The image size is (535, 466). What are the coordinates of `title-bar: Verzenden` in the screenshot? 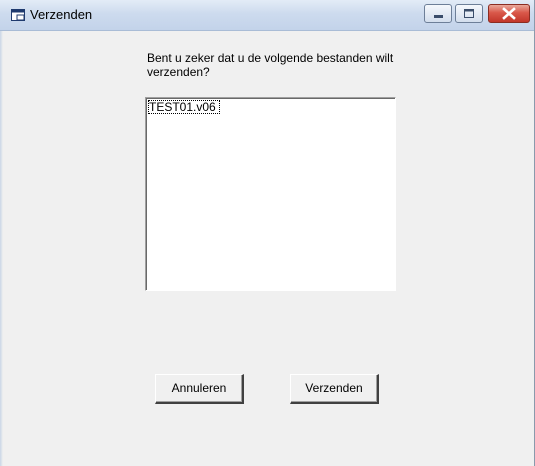 It's located at (267, 15).